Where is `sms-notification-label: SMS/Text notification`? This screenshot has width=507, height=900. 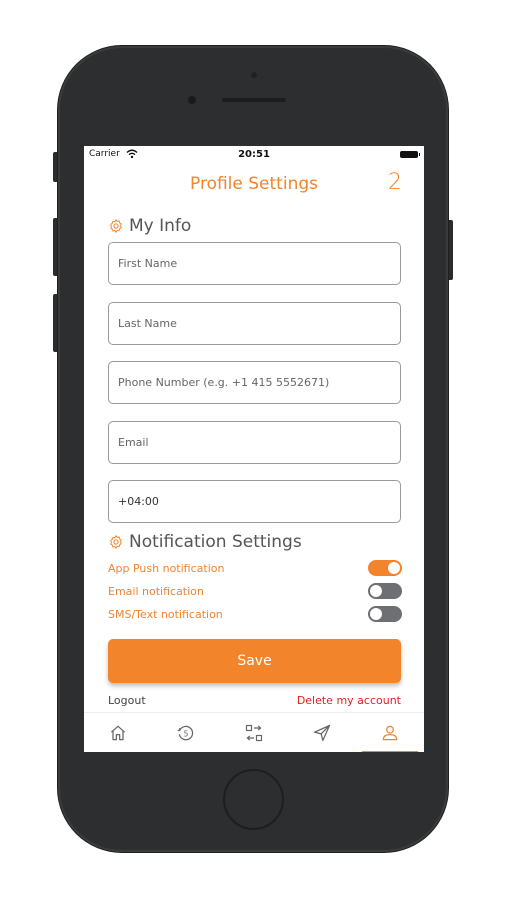
sms-notification-label: SMS/Text notification is located at coordinates (165, 614).